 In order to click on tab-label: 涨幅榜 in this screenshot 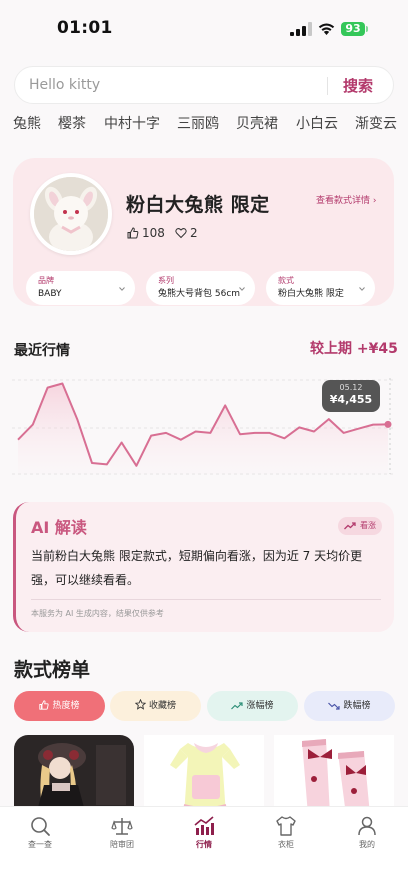, I will do `click(259, 706)`.